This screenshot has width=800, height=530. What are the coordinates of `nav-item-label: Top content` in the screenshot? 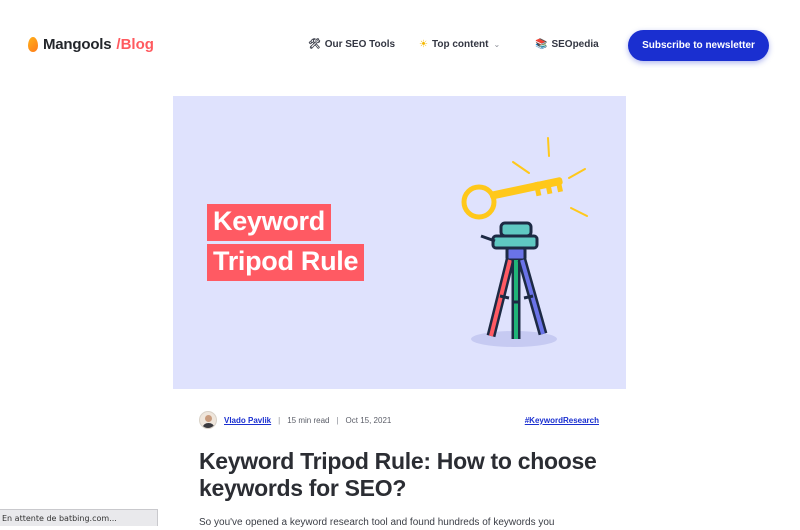 It's located at (460, 44).